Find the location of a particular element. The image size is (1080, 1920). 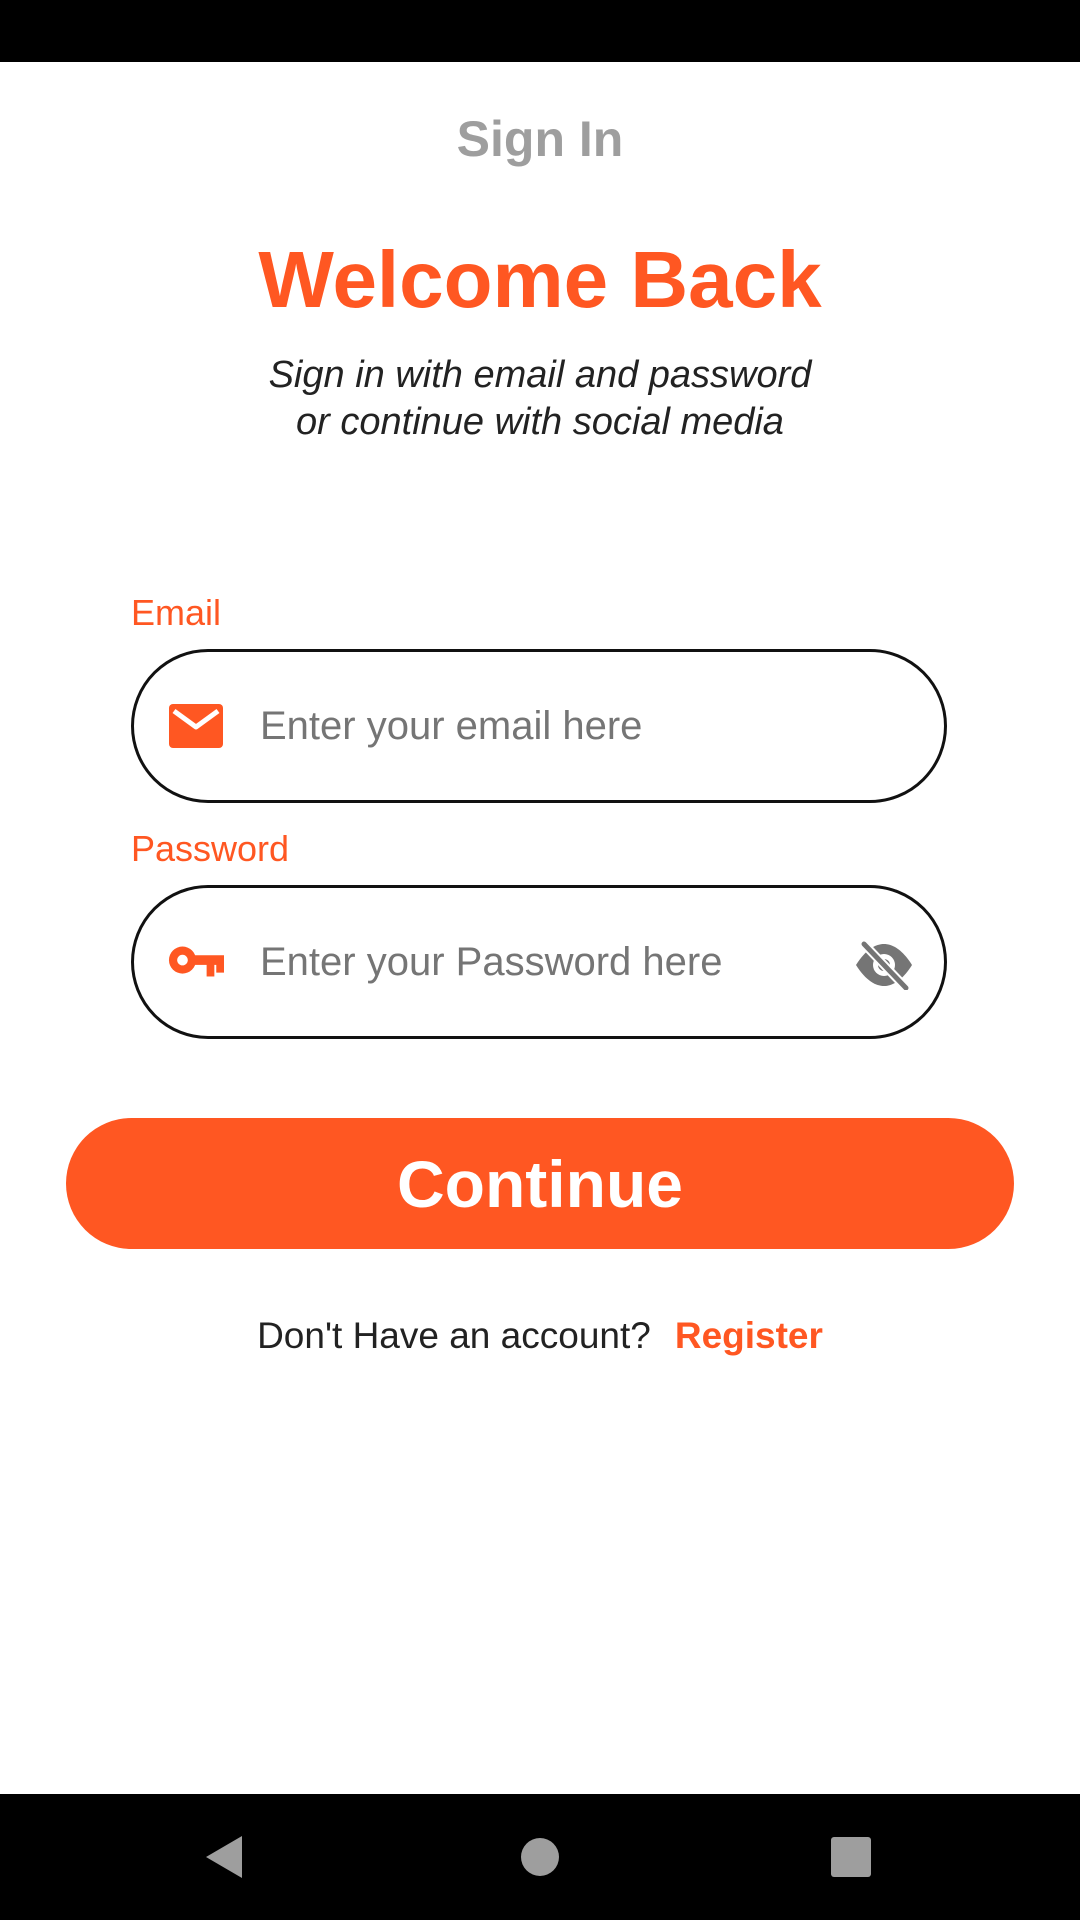

email-input is located at coordinates (540, 726).